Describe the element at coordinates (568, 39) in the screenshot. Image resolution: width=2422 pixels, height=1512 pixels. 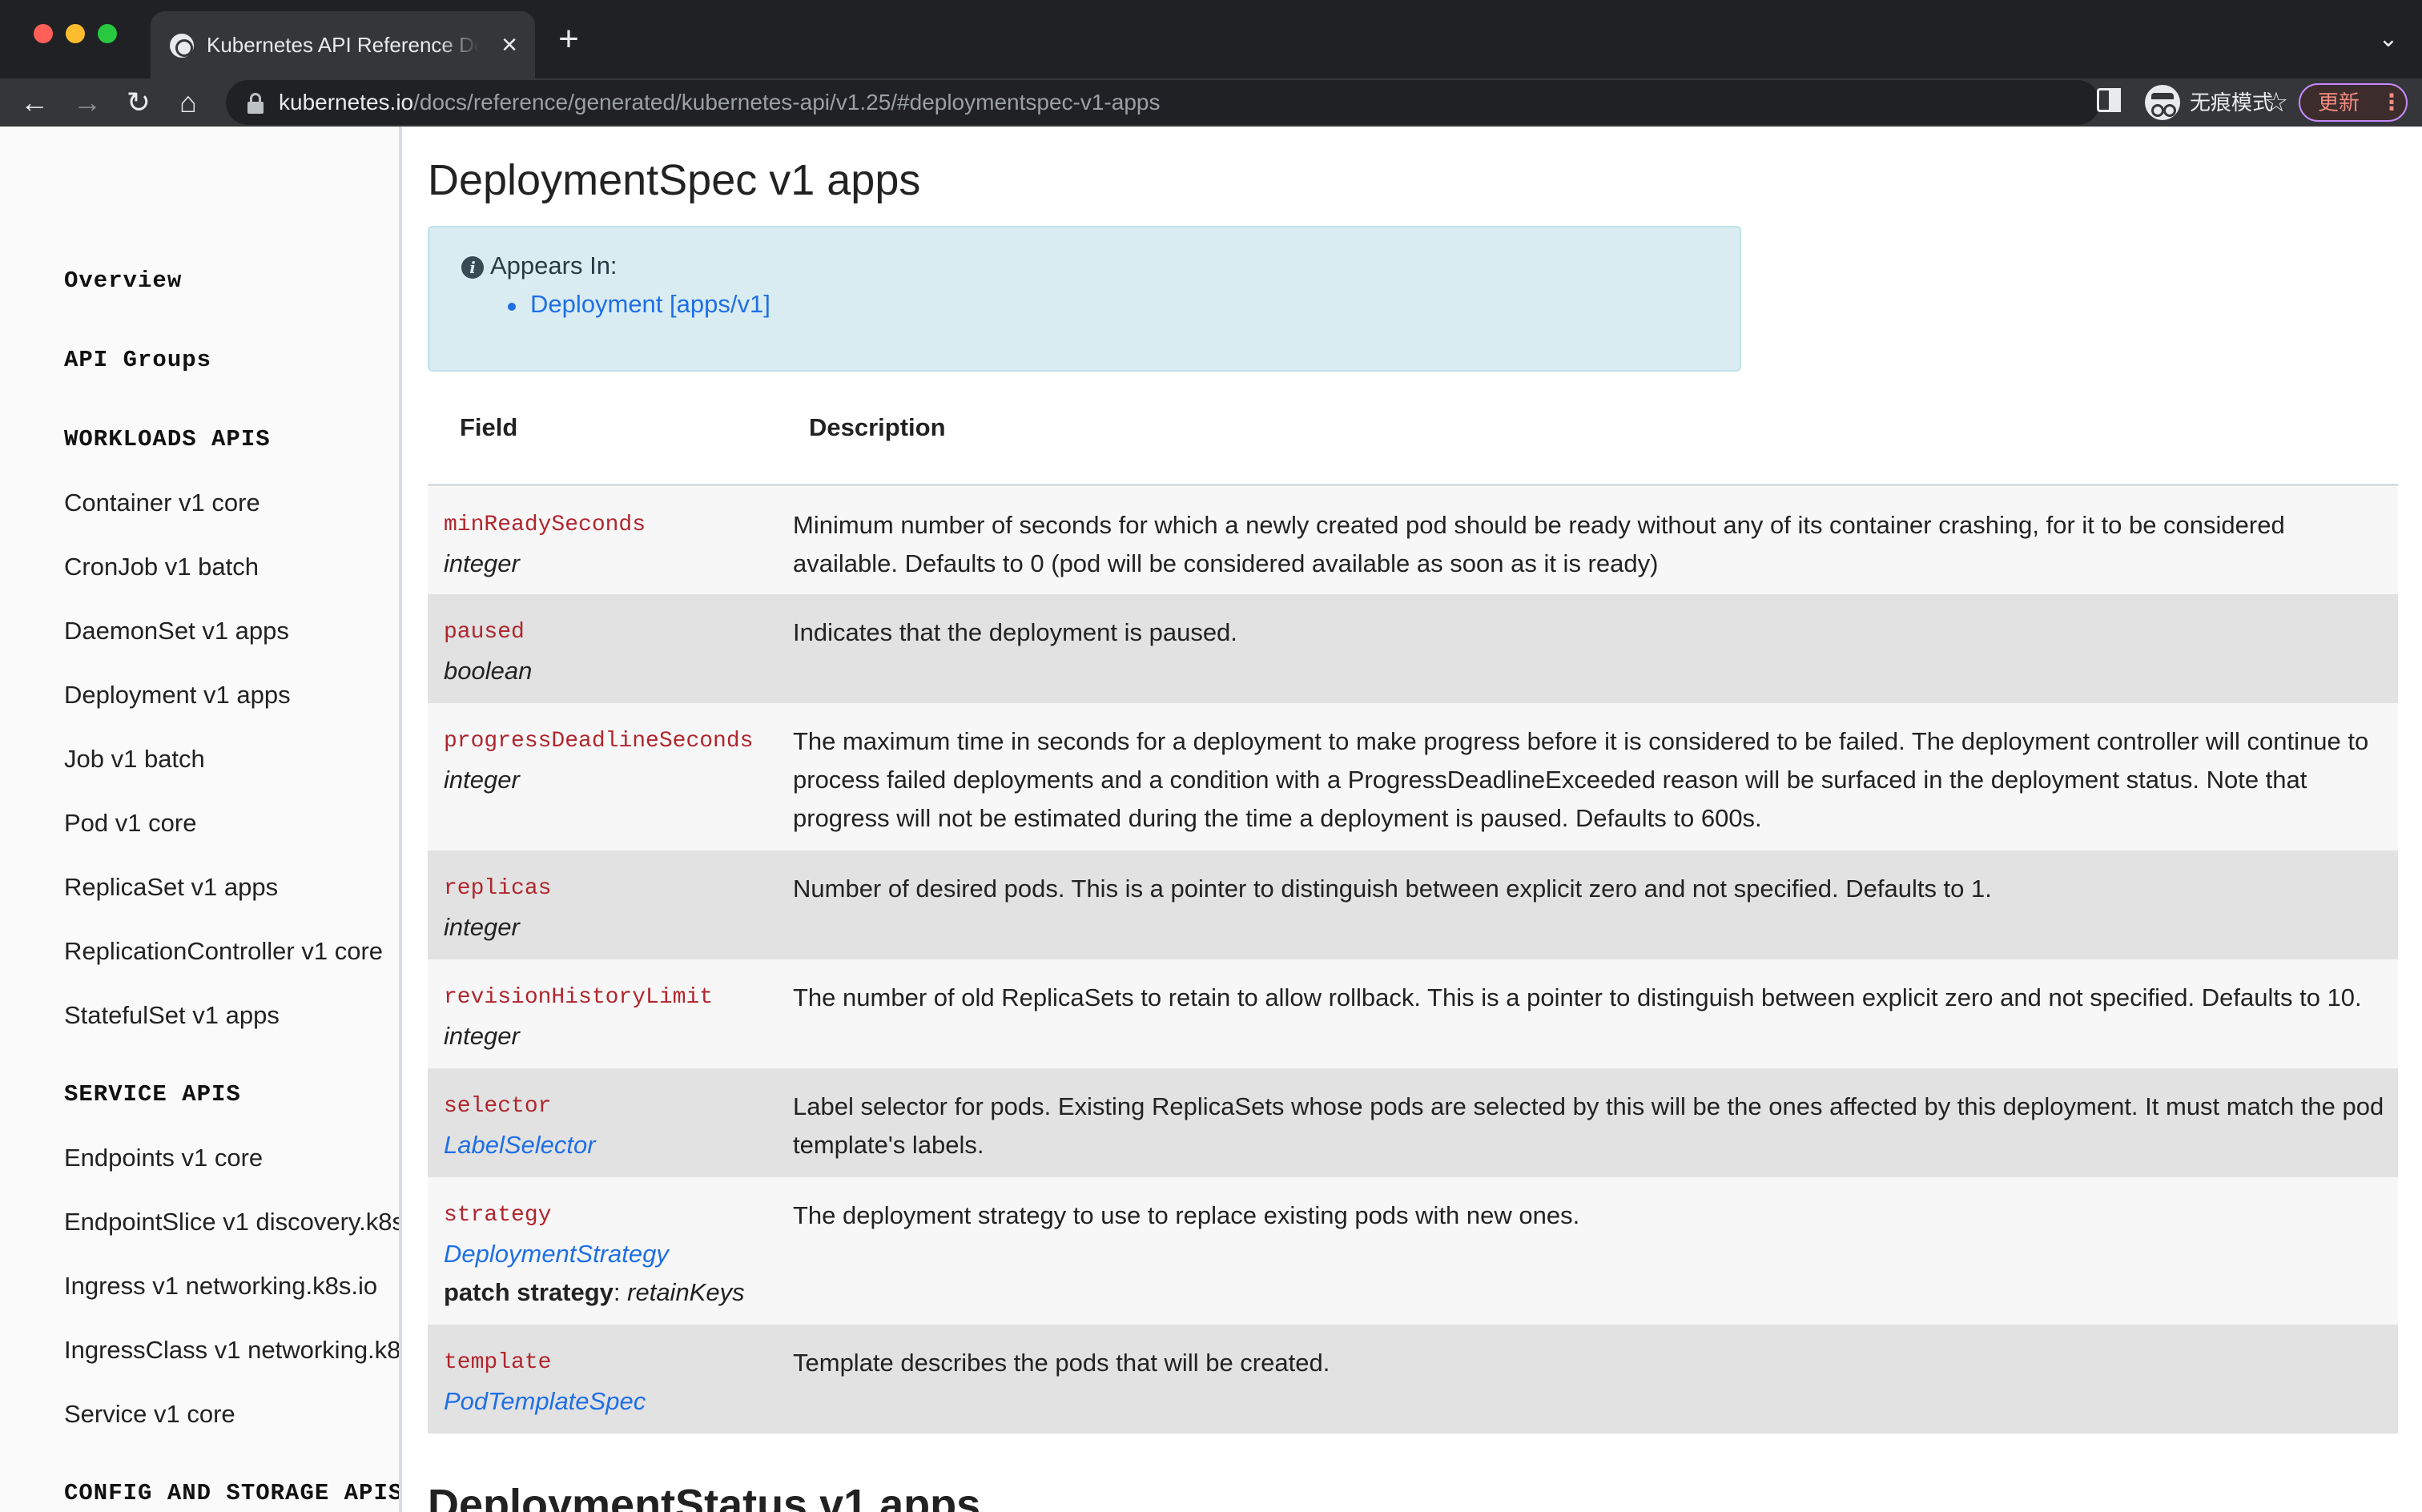
I see `new-tab-button: +` at that location.